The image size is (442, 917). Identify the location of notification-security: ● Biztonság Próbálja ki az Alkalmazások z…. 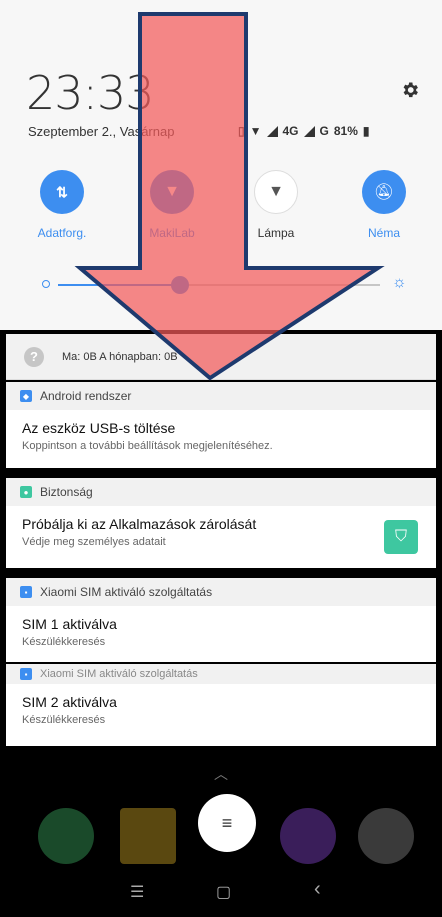
(221, 523).